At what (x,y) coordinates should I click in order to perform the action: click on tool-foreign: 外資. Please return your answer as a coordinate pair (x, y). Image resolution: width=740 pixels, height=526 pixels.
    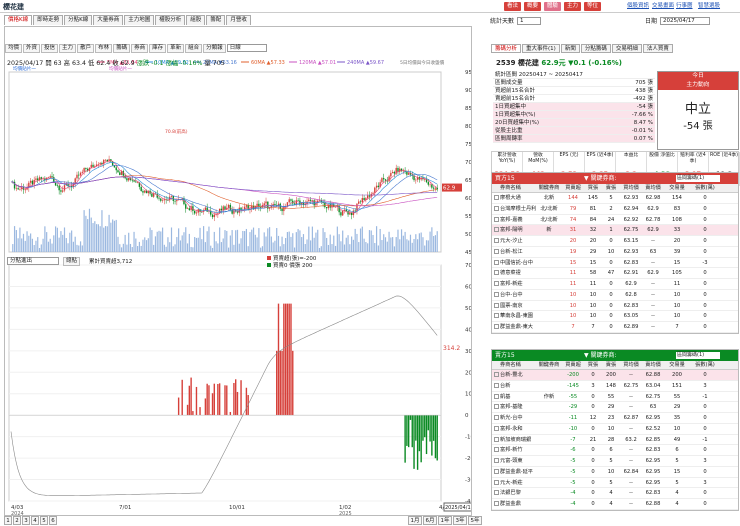
    Looking at the image, I should click on (32, 48).